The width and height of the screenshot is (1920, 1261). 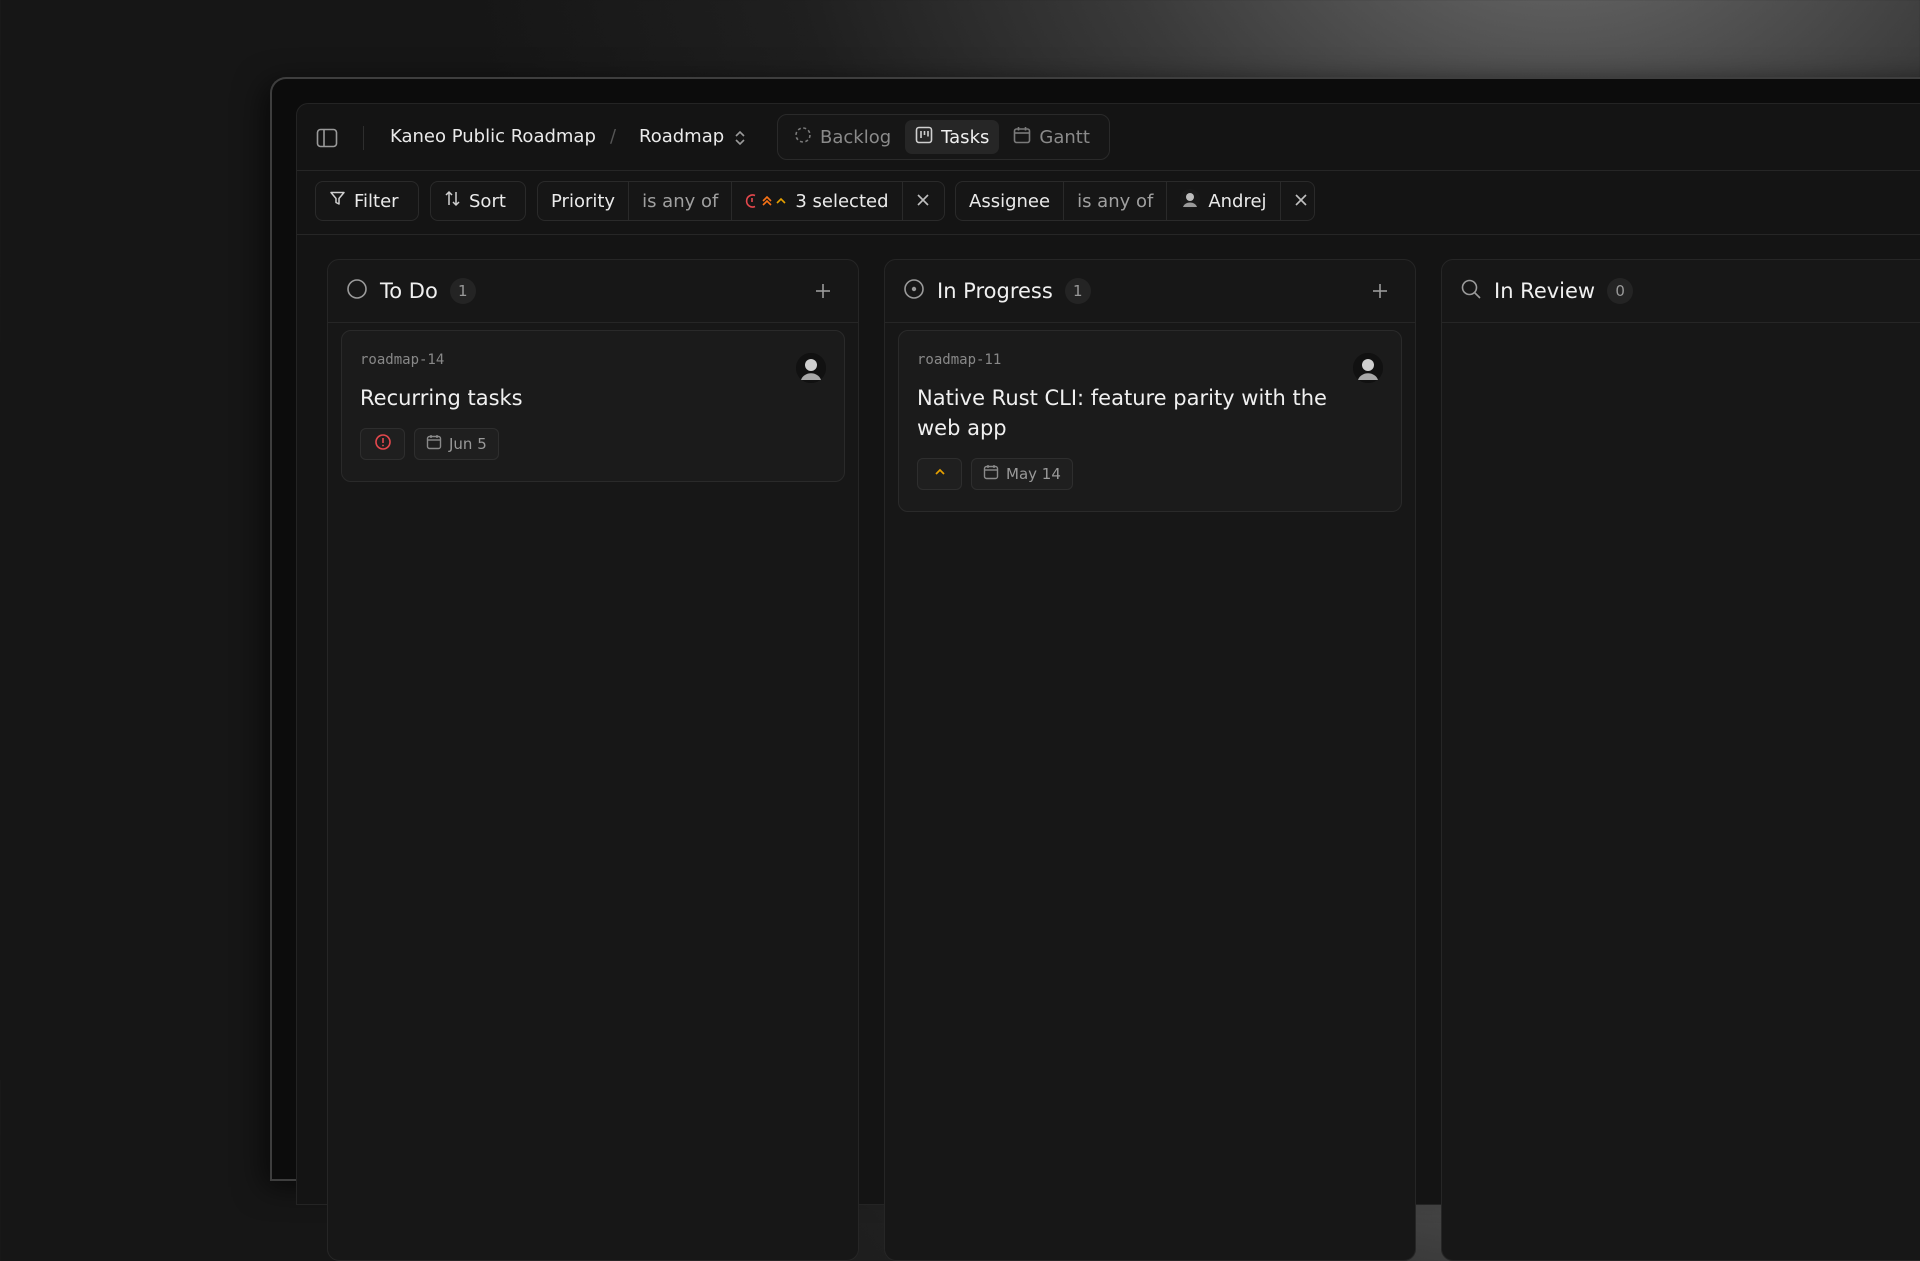 I want to click on column-title: In Progress, so click(x=995, y=291).